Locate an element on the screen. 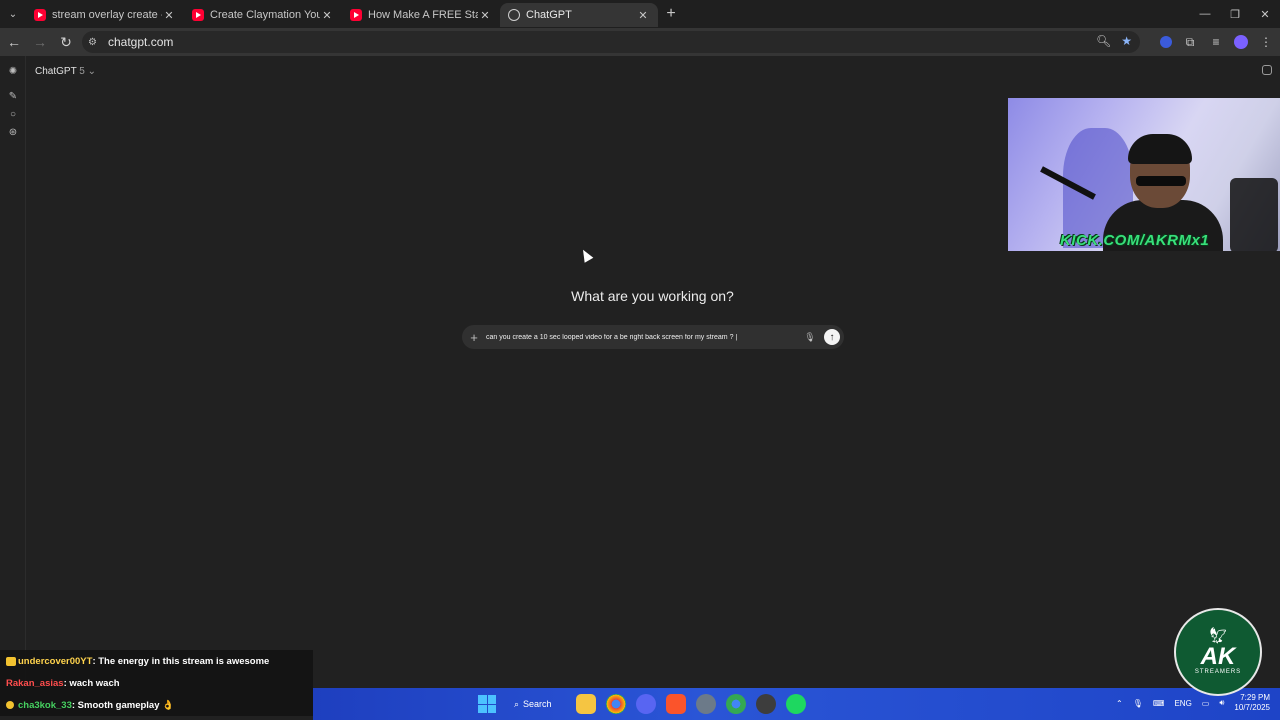 Image resolution: width=1280 pixels, height=720 pixels. reload-icon: ↻ is located at coordinates (66, 42).